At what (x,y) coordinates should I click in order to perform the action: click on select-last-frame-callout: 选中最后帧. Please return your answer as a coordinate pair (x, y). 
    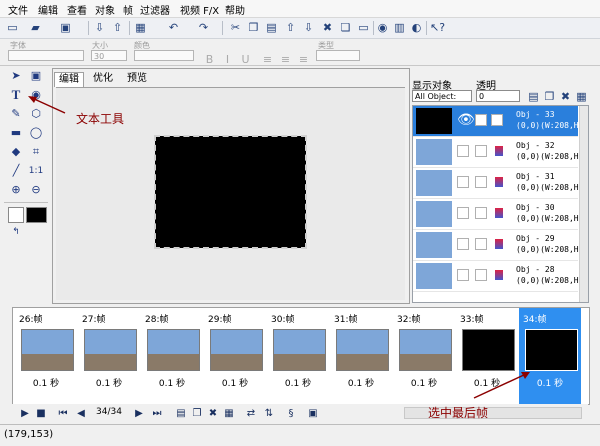
    Looking at the image, I should click on (458, 413).